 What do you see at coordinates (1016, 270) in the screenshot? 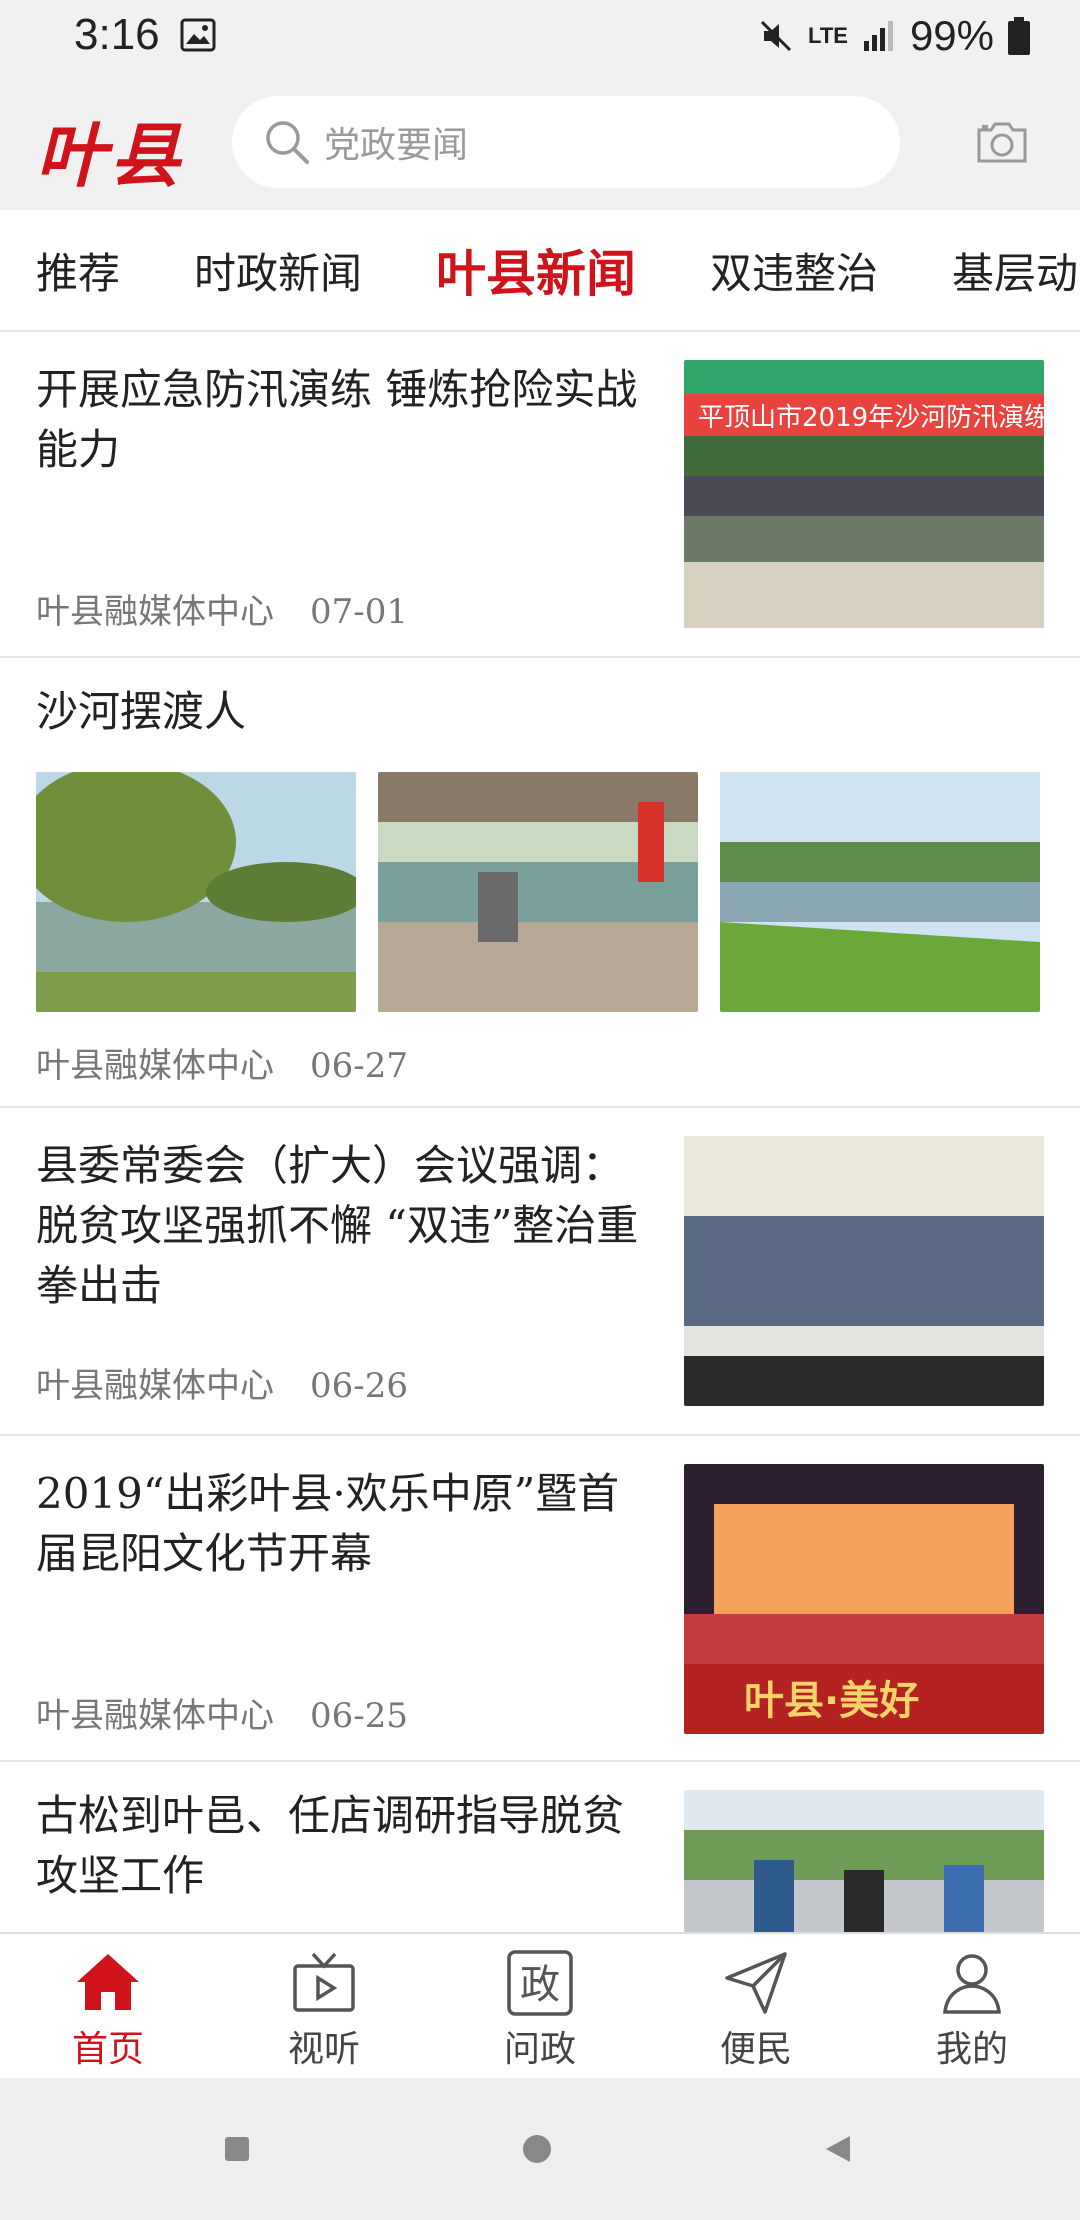
I see `tab-grassroots: 基层动态` at bounding box center [1016, 270].